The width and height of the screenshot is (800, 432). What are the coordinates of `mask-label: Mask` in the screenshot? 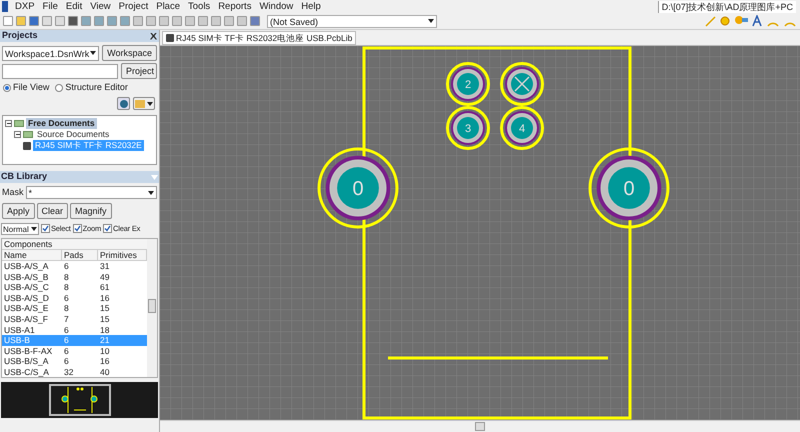 It's located at (13, 192).